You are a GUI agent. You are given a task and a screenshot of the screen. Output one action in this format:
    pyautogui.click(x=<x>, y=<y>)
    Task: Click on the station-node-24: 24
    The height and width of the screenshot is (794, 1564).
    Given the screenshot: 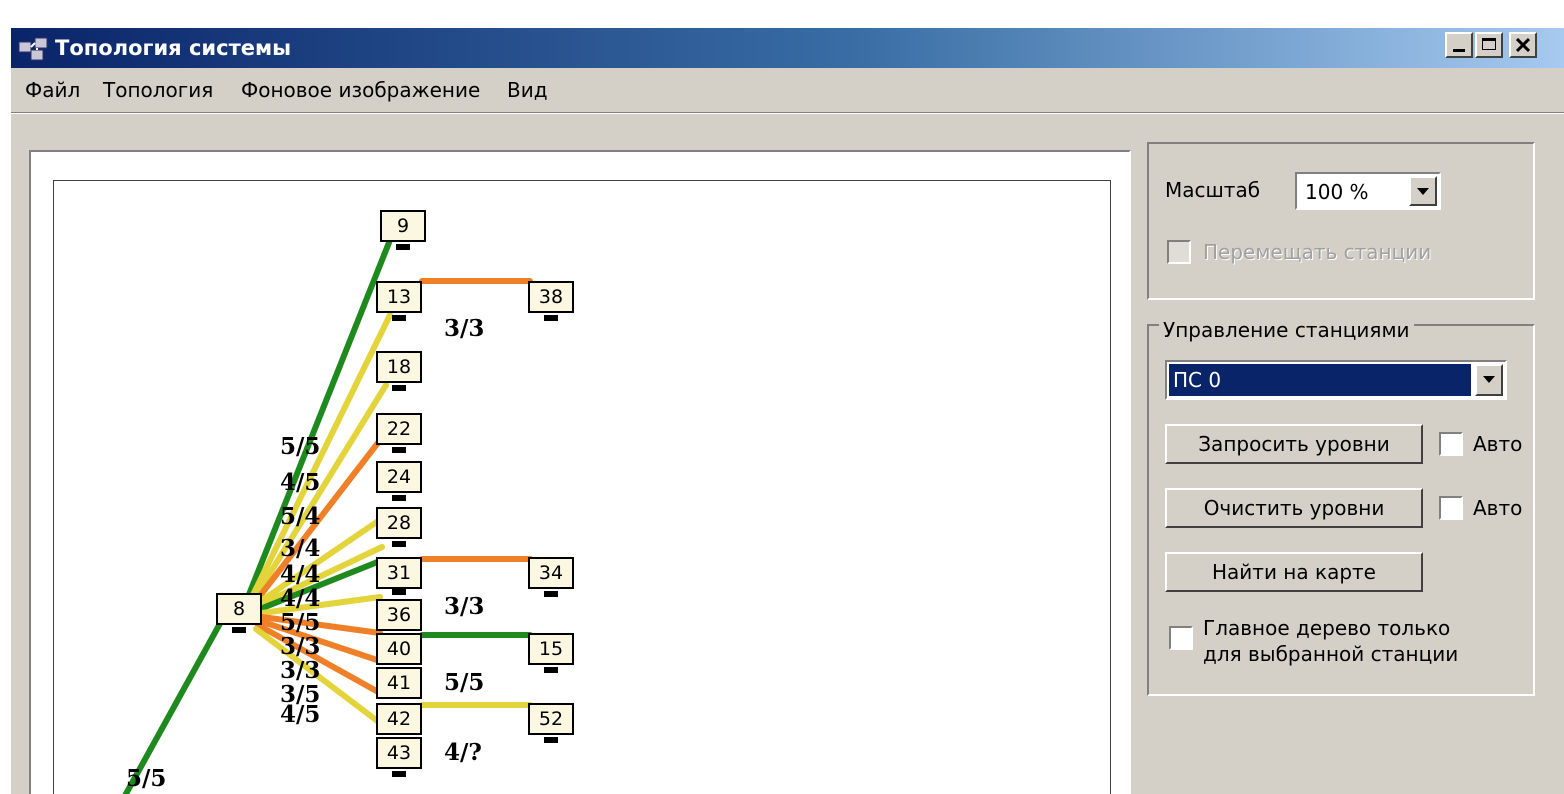 What is the action you would take?
    pyautogui.click(x=399, y=477)
    